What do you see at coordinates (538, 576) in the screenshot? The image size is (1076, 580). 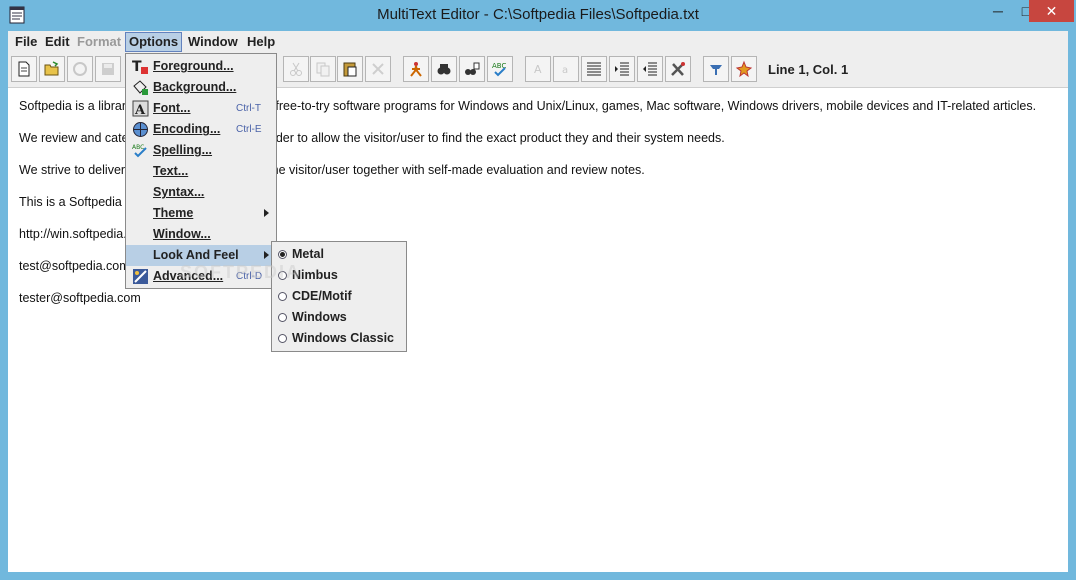 I see `window-frame-bottom` at bounding box center [538, 576].